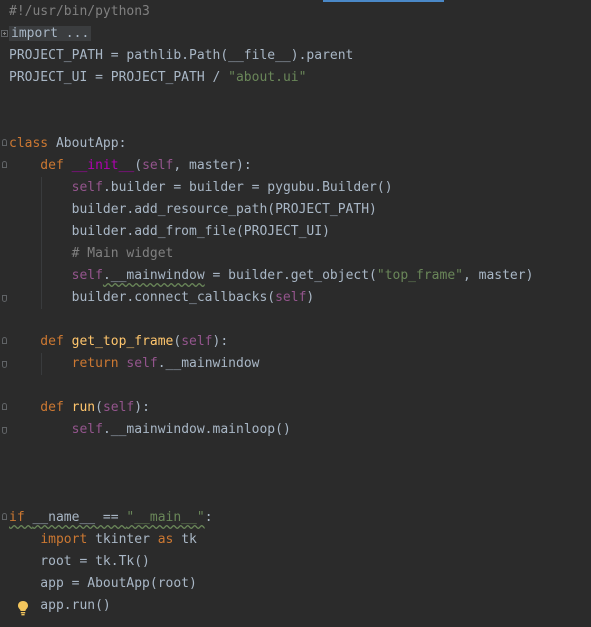 The height and width of the screenshot is (627, 591). I want to click on code-line: import tkinter as tk, so click(103, 540).